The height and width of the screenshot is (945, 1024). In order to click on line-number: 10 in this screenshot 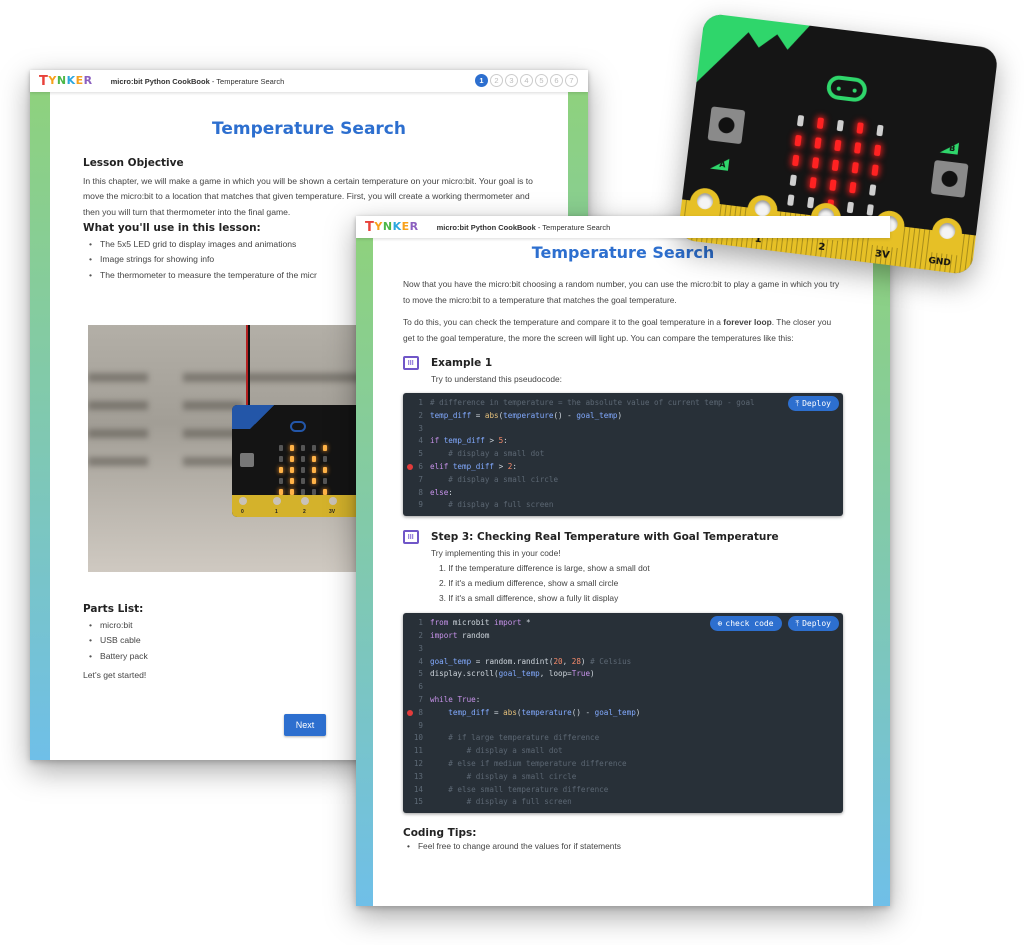, I will do `click(415, 738)`.